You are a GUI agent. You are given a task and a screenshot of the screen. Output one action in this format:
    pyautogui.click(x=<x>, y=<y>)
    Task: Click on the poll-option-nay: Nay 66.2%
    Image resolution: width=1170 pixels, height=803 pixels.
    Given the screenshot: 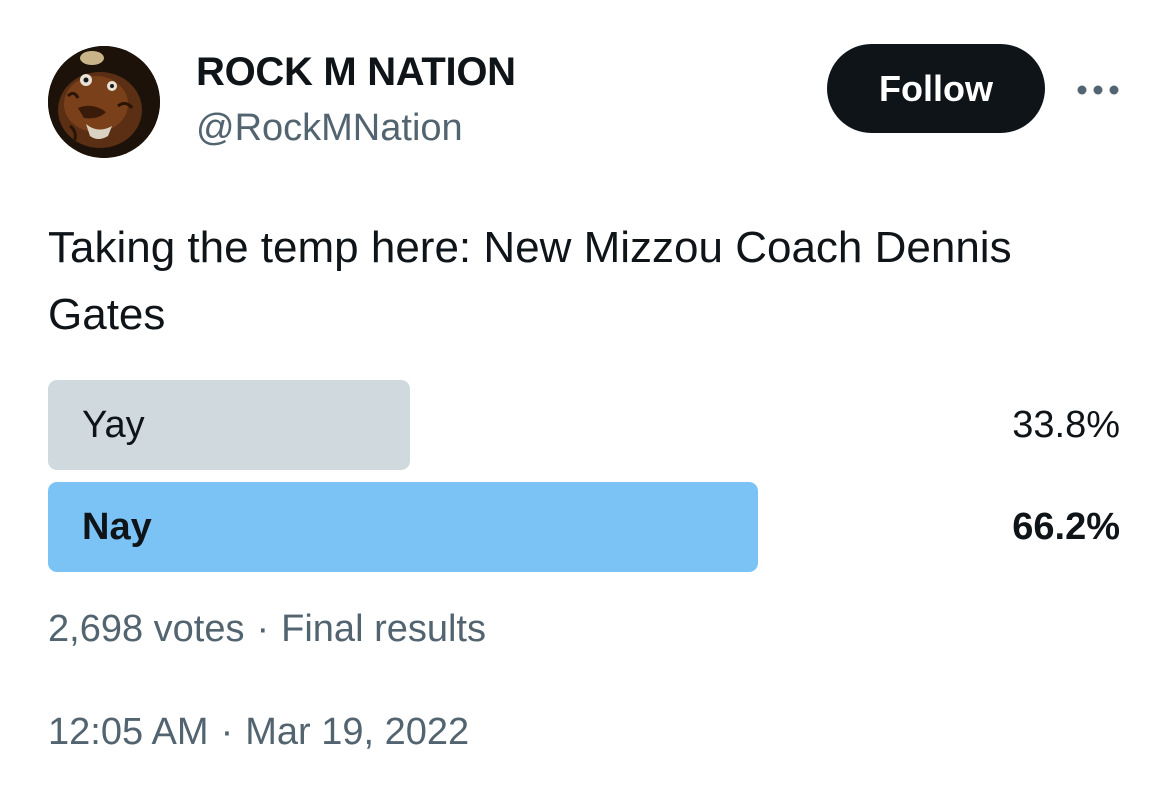 What is the action you would take?
    pyautogui.click(x=584, y=527)
    